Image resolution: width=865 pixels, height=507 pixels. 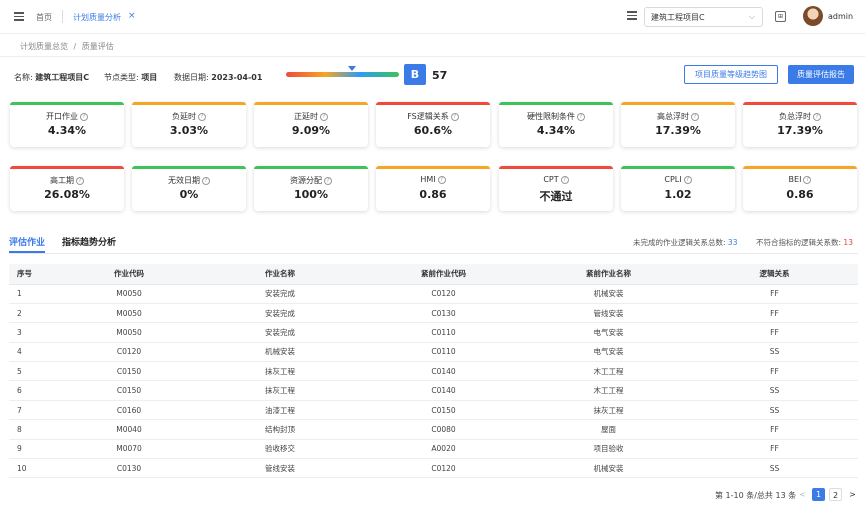 I want to click on metric-card: 高工期? 26.08%, so click(x=67, y=188).